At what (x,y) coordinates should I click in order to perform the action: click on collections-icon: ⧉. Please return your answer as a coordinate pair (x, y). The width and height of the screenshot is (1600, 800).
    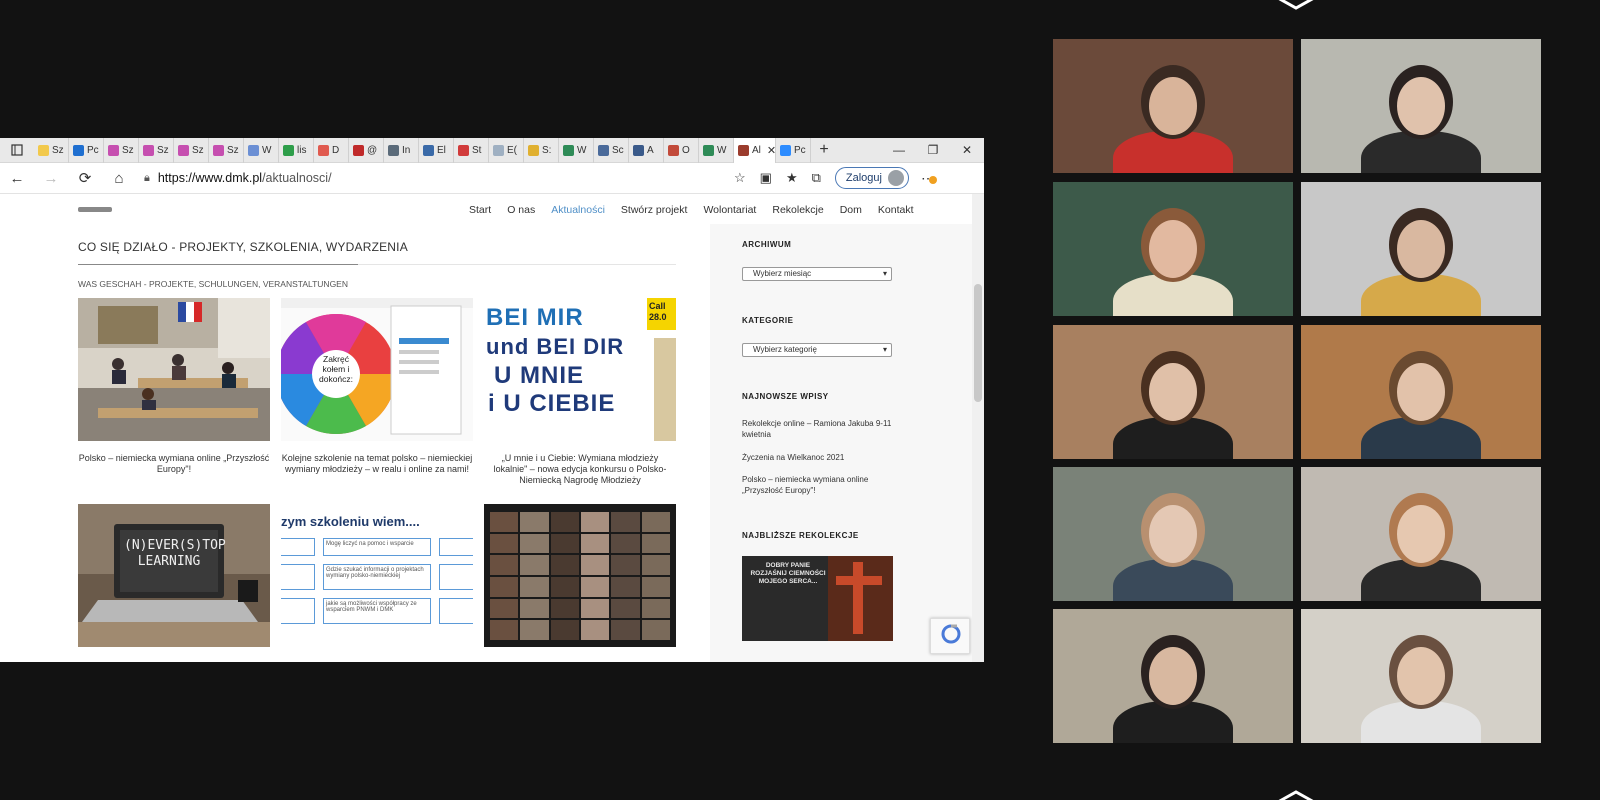
    Looking at the image, I should click on (816, 178).